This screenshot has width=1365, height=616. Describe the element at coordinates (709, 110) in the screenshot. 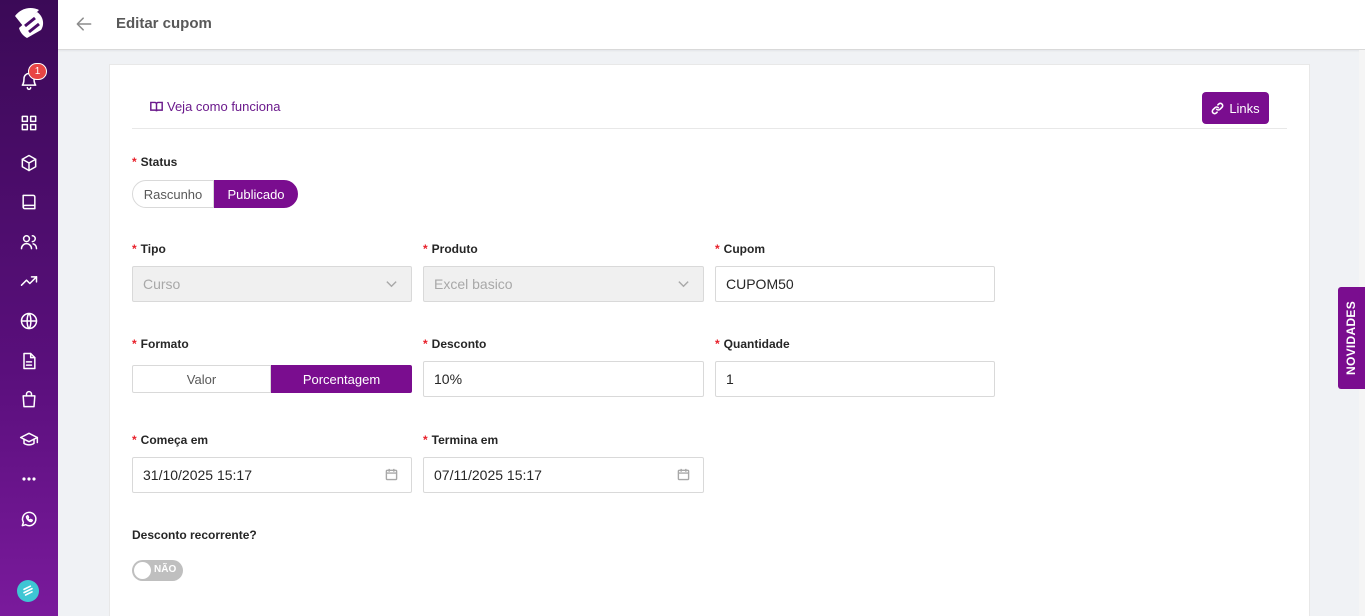

I see `card-toolbar: Veja como funciona Links` at that location.